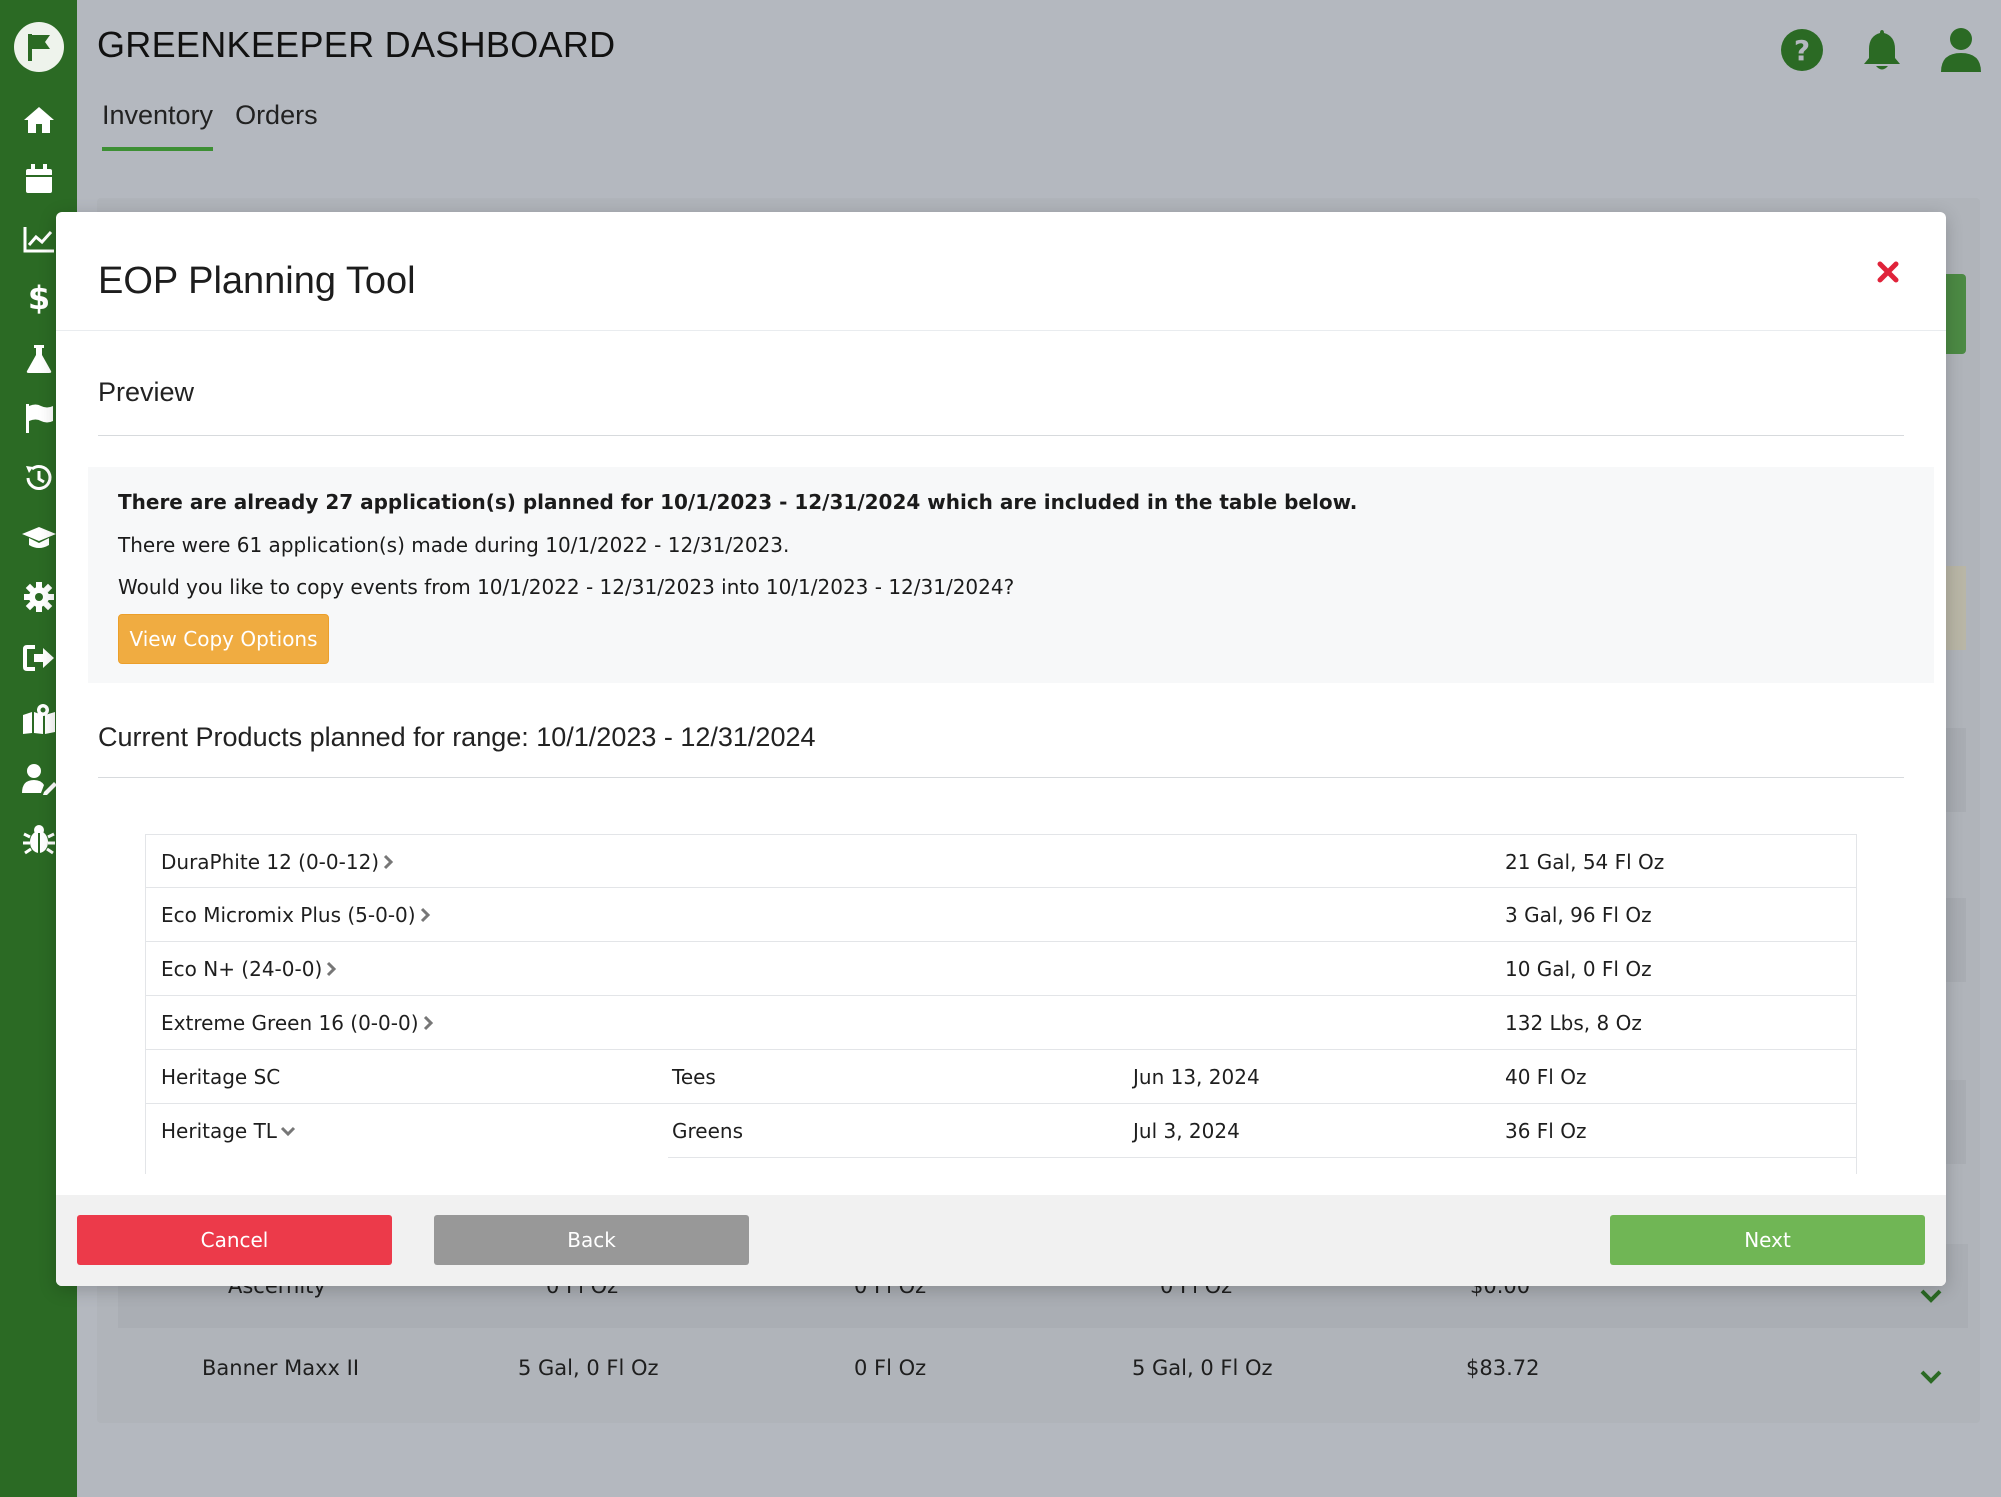 The width and height of the screenshot is (2001, 1497). Describe the element at coordinates (223, 639) in the screenshot. I see `view-copy-options-button: View Copy Options` at that location.